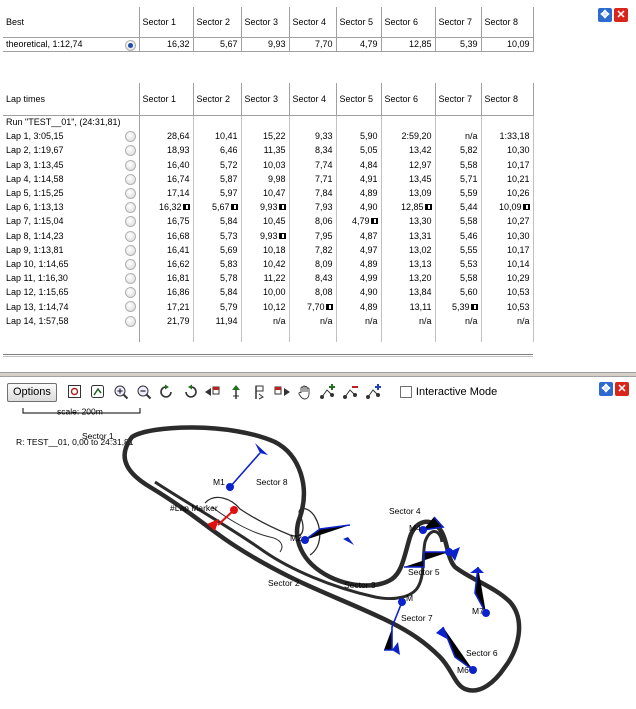  I want to click on lap-sector-value: 16,32, so click(166, 207).